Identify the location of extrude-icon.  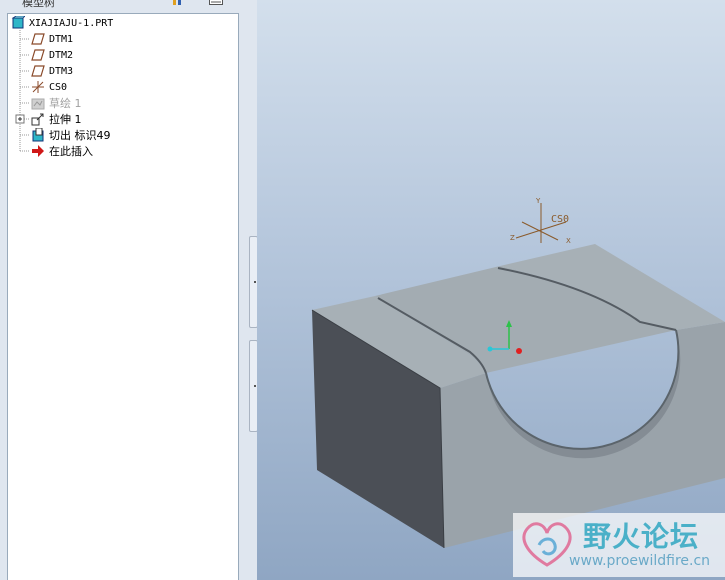
(37, 119).